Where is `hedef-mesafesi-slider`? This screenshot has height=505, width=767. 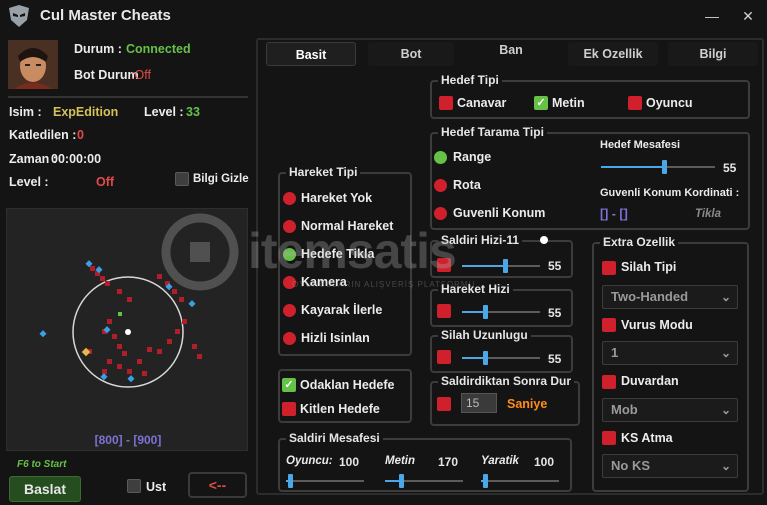 hedef-mesafesi-slider is located at coordinates (658, 167).